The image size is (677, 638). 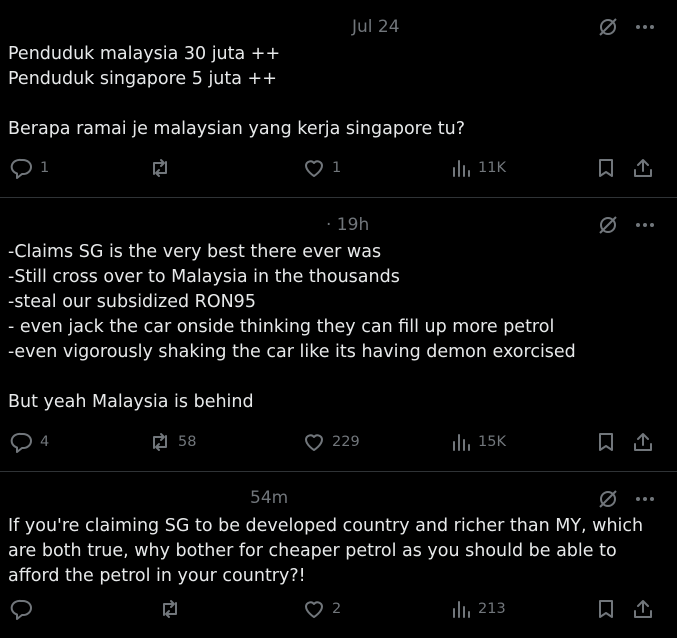 What do you see at coordinates (492, 442) in the screenshot?
I see `views-count: 15K` at bounding box center [492, 442].